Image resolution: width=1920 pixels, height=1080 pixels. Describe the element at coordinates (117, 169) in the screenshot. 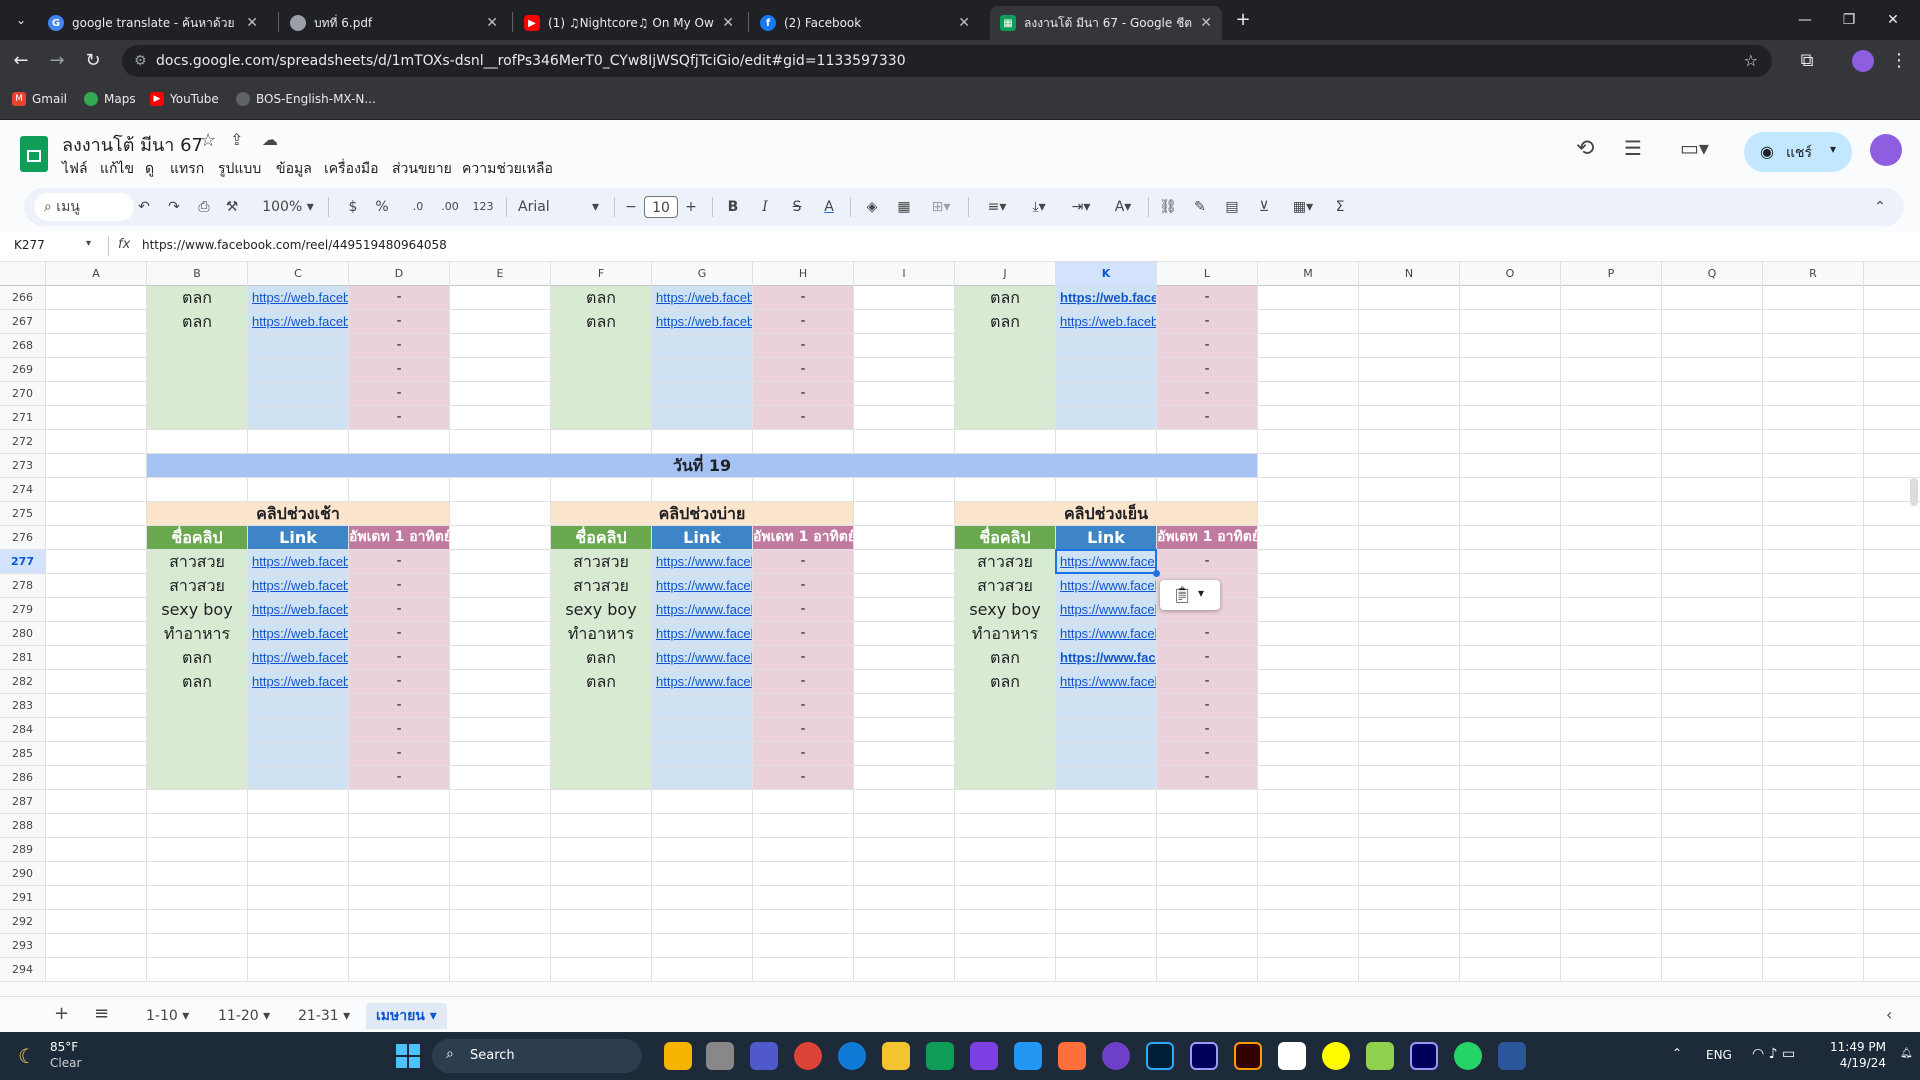

I see `menu-edit: แก้ไข` at that location.